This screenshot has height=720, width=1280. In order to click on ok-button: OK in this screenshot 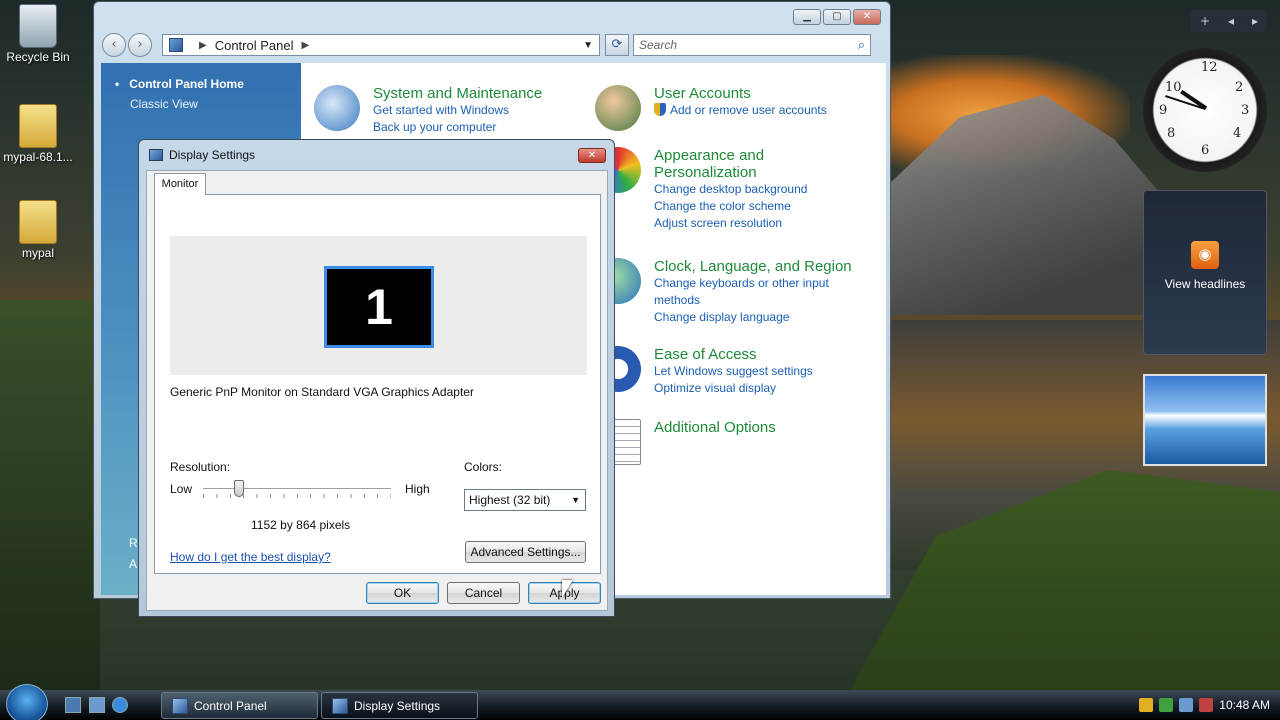, I will do `click(402, 593)`.